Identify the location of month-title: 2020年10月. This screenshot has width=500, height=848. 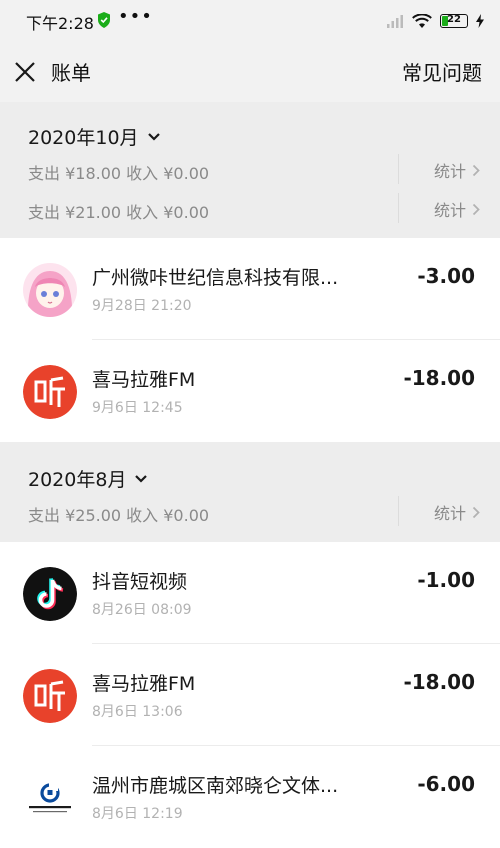
(83, 138).